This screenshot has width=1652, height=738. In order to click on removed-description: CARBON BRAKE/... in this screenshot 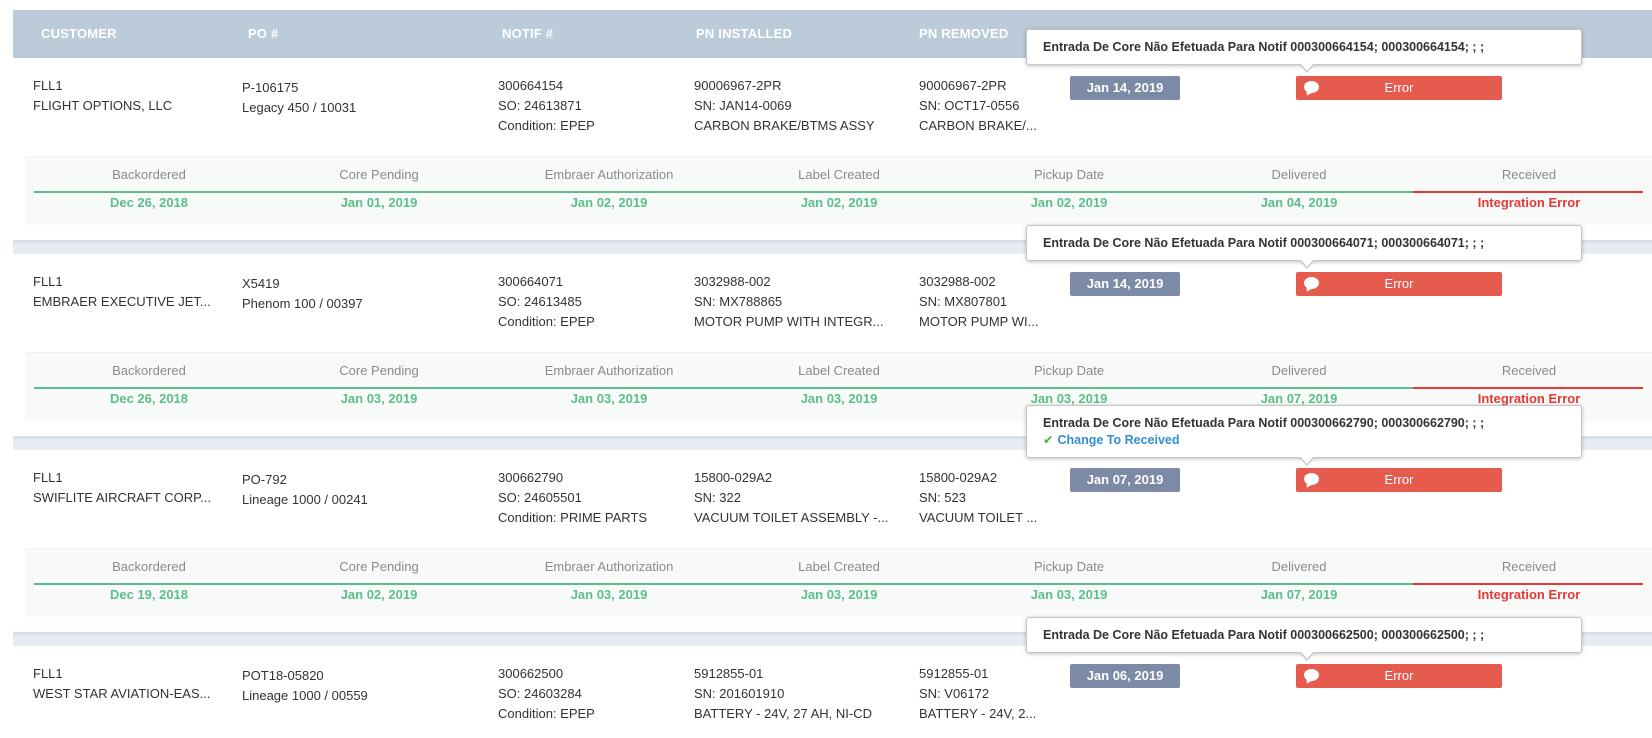, I will do `click(978, 125)`.